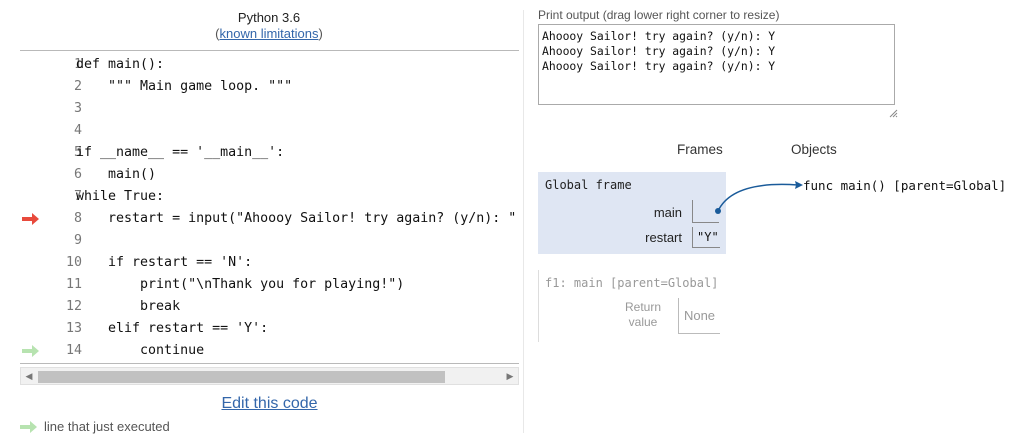 The image size is (1019, 434). I want to click on code-line: 14 continue, so click(269, 351).